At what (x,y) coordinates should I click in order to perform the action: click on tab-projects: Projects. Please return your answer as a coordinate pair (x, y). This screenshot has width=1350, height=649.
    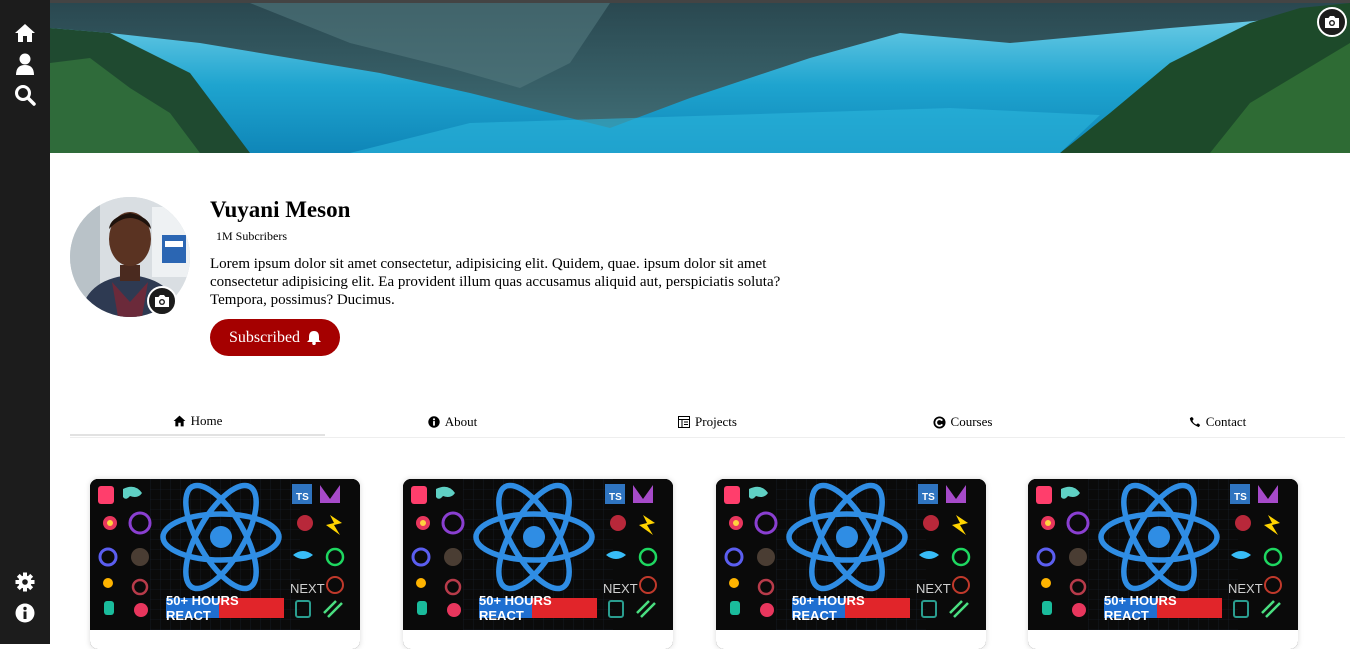
    Looking at the image, I should click on (707, 422).